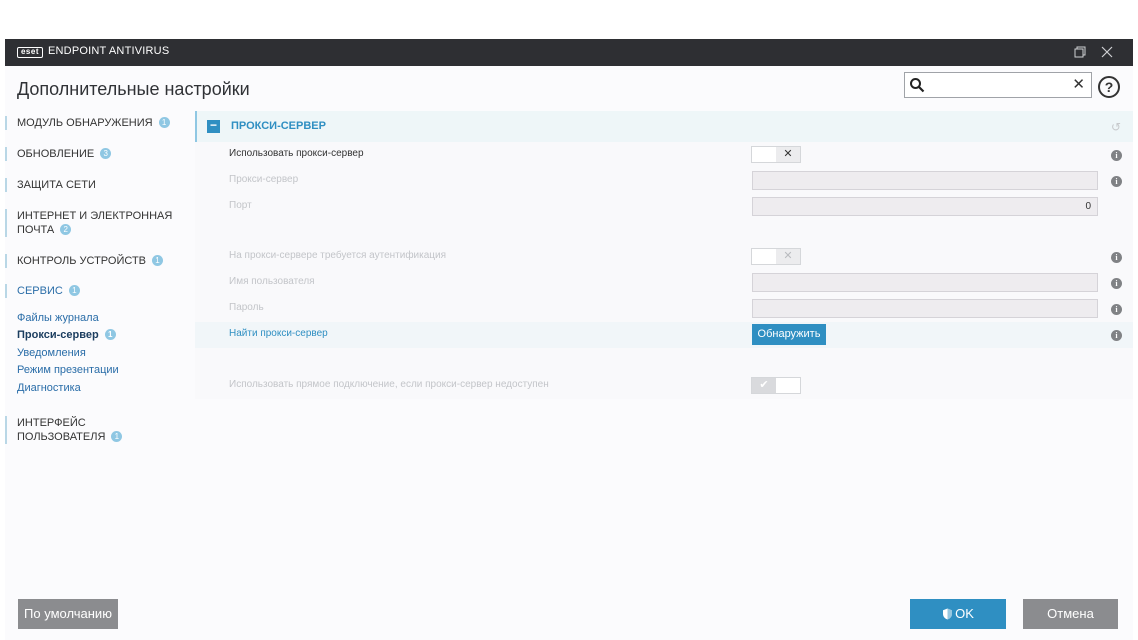  What do you see at coordinates (1080, 53) in the screenshot?
I see `restore-window-icon` at bounding box center [1080, 53].